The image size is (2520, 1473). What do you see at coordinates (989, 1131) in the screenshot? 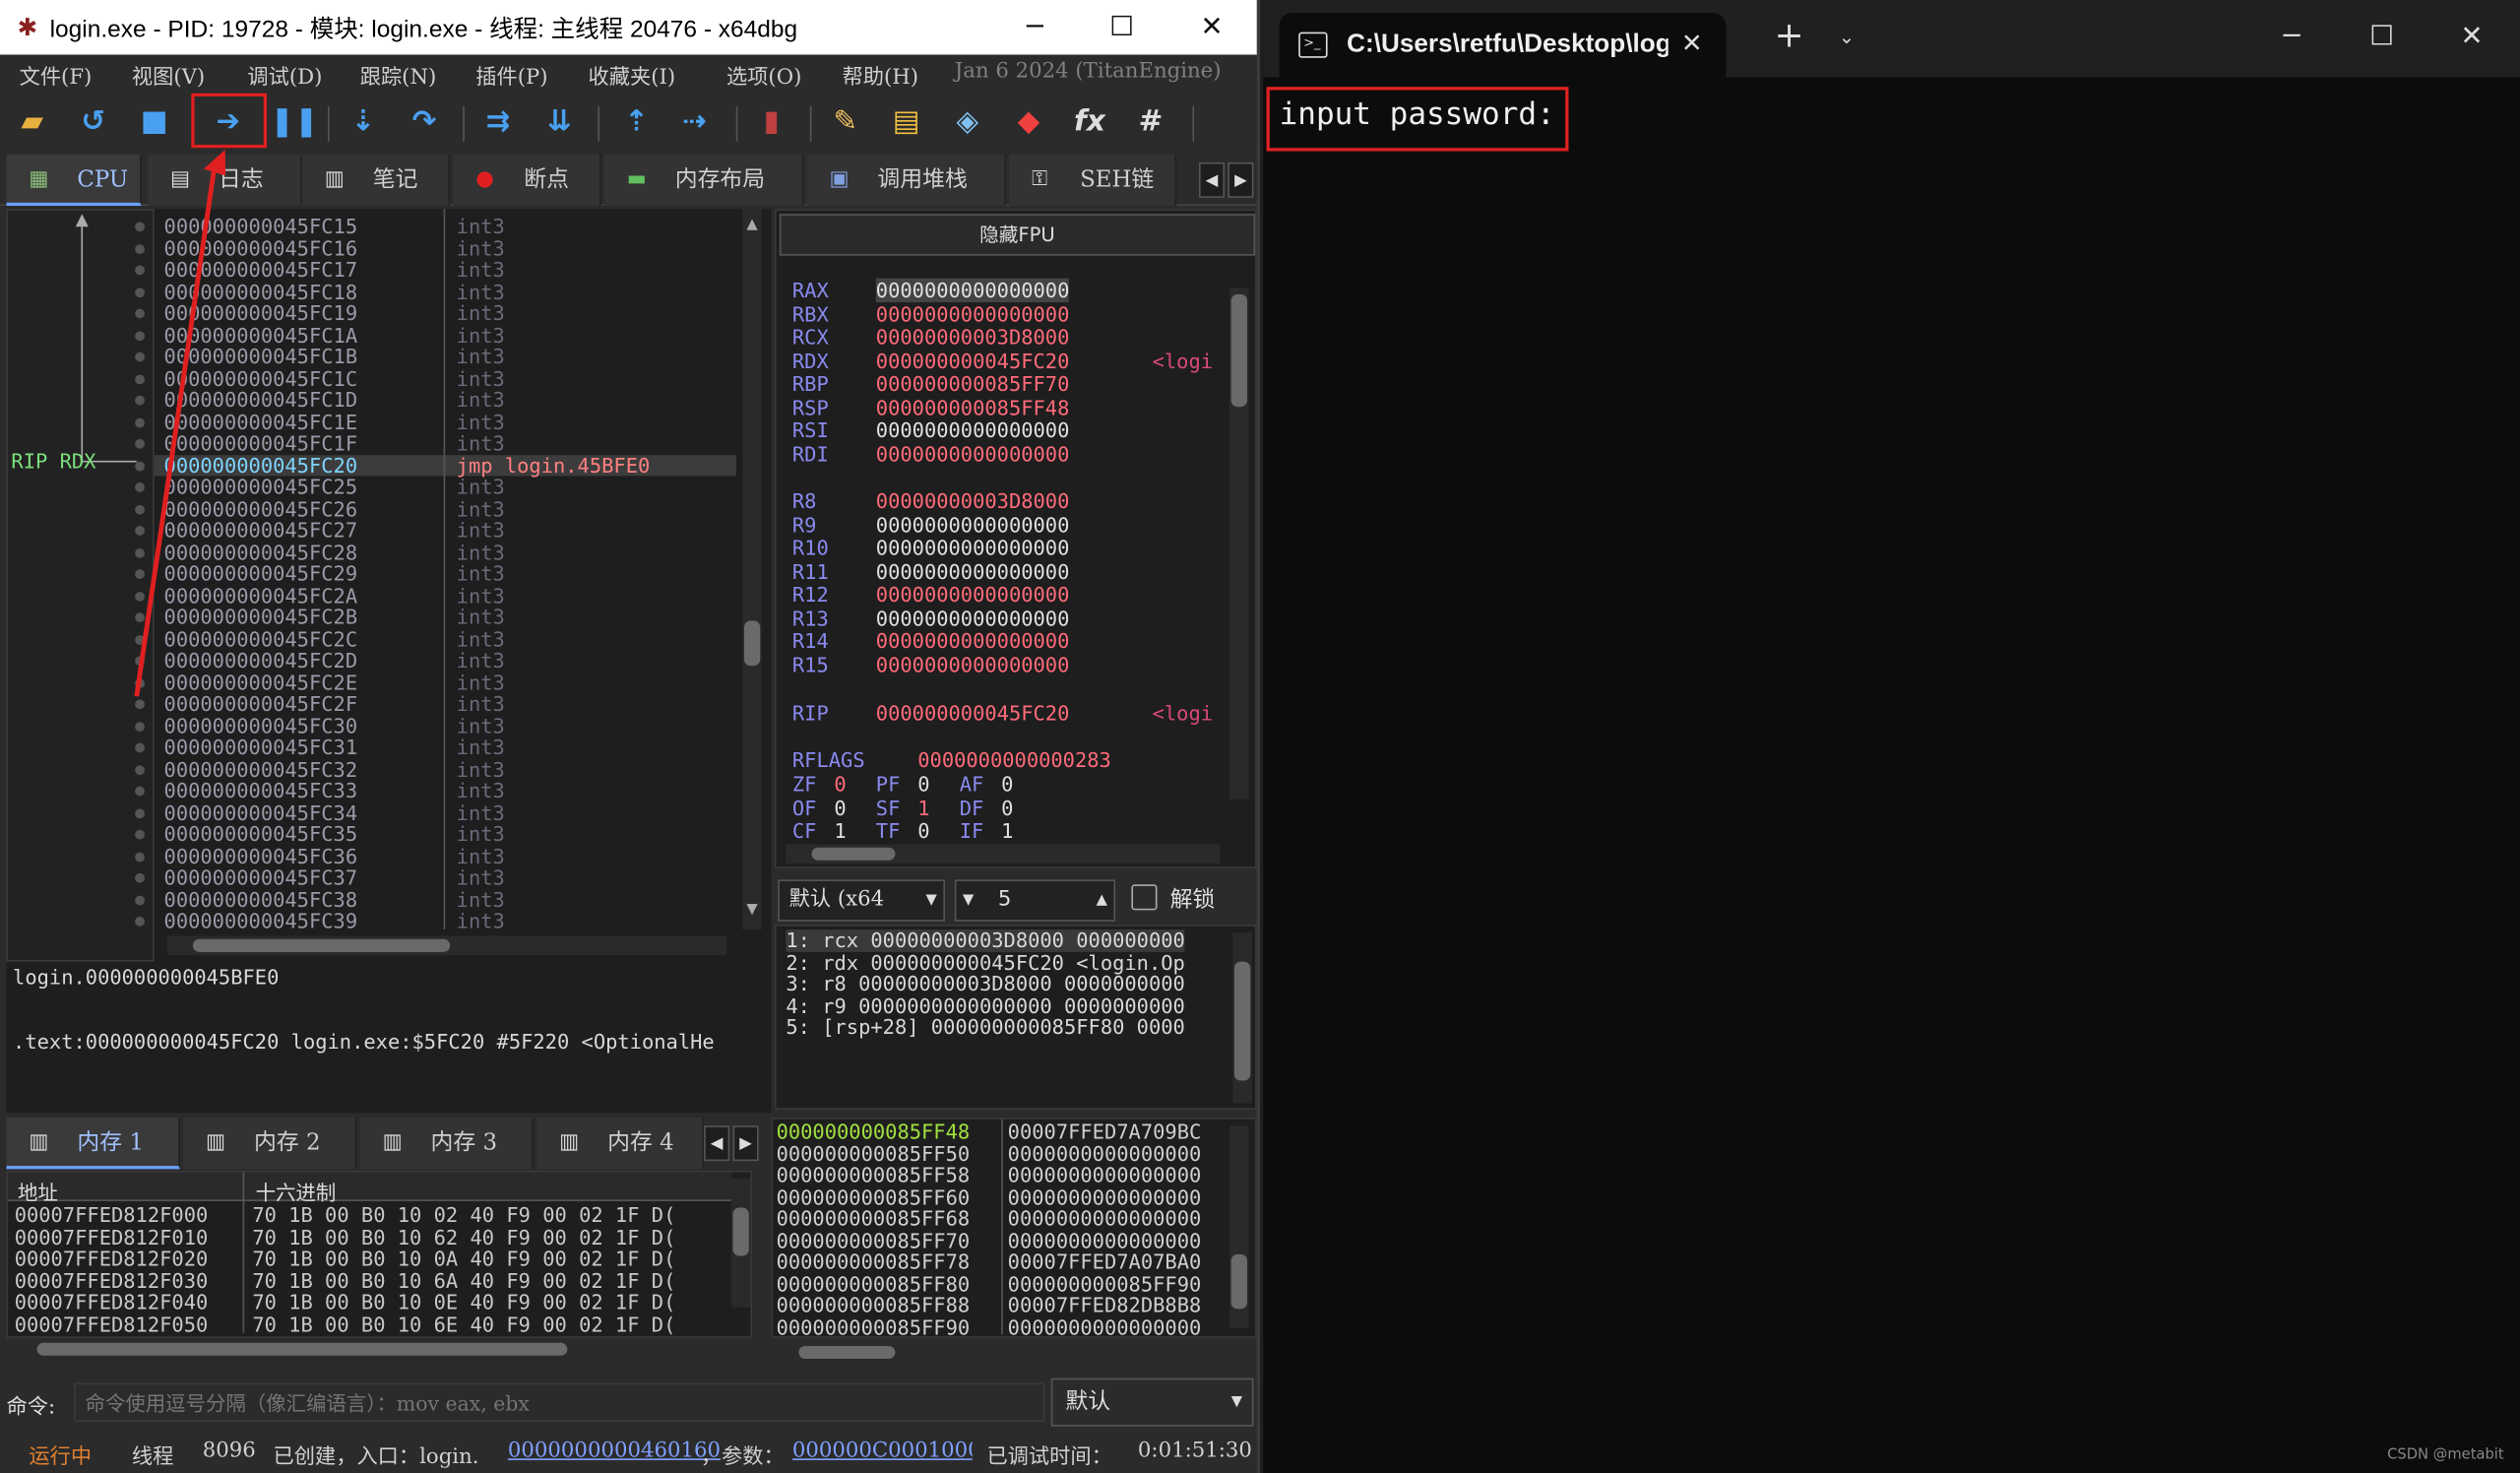
I see `stack-row: 000000000085FF48 00007FFED7A709BC` at bounding box center [989, 1131].